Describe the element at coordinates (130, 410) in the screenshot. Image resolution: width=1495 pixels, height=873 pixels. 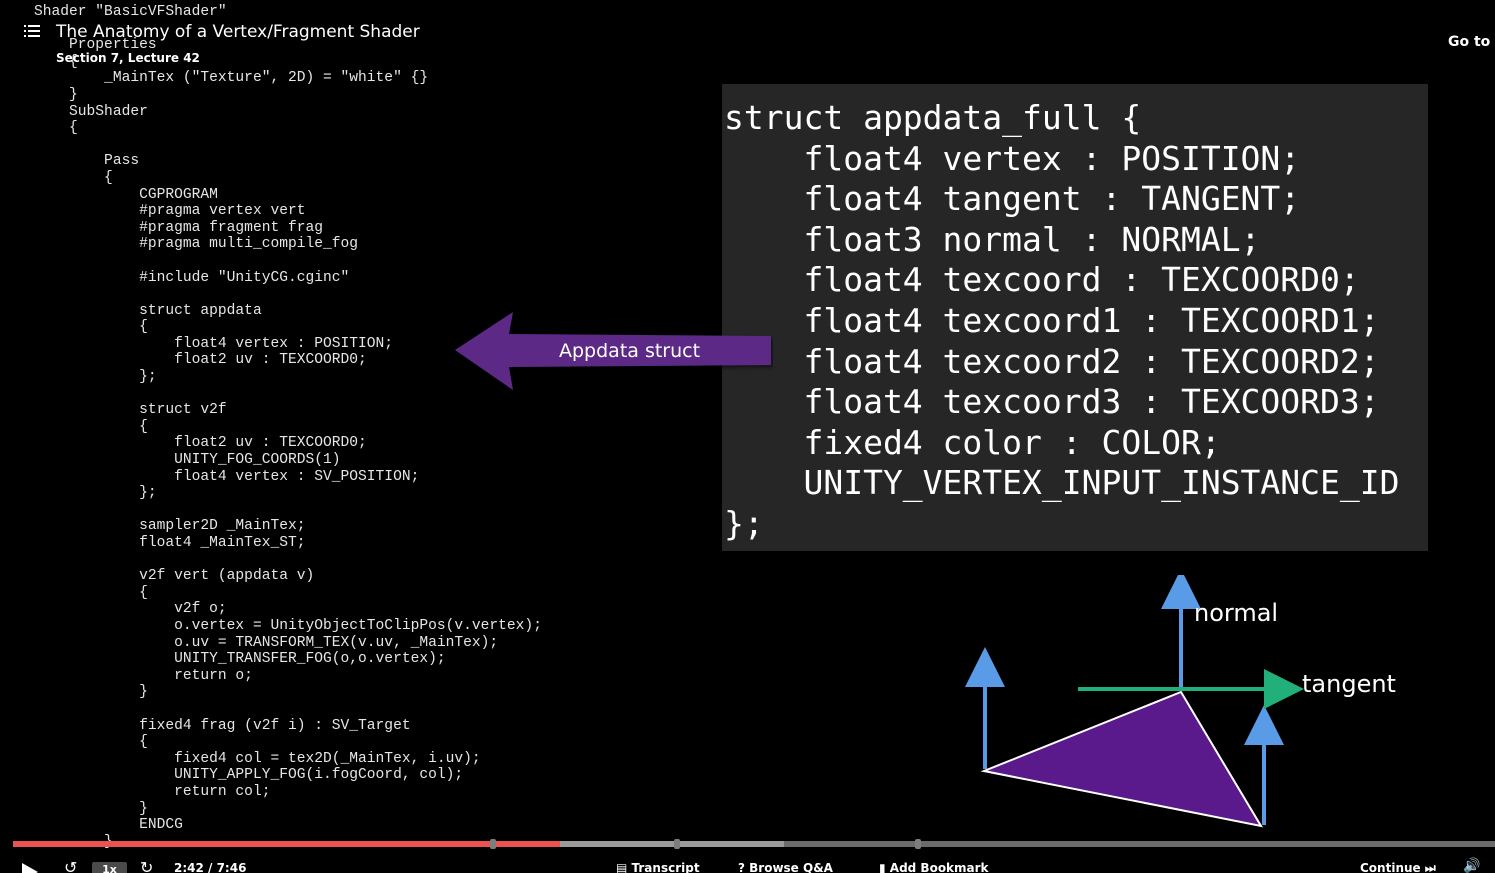
I see `code-line: struct v2f` at that location.